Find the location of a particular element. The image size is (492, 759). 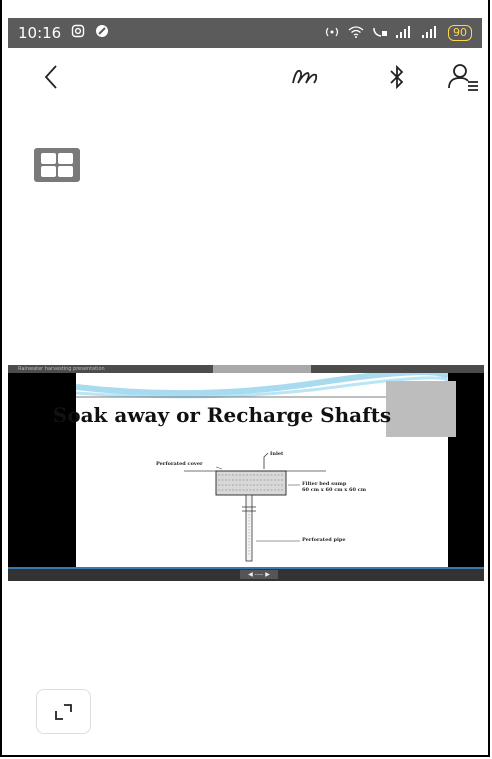

app-status-icon is located at coordinates (102, 33).